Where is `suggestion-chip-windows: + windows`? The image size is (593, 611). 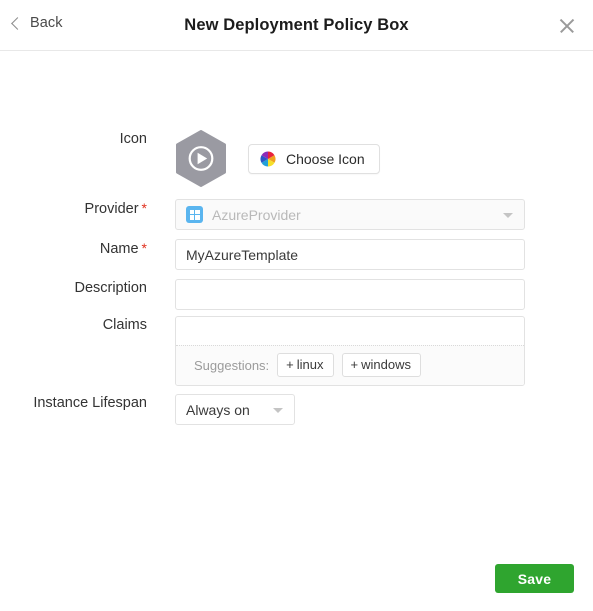 suggestion-chip-windows: + windows is located at coordinates (381, 365).